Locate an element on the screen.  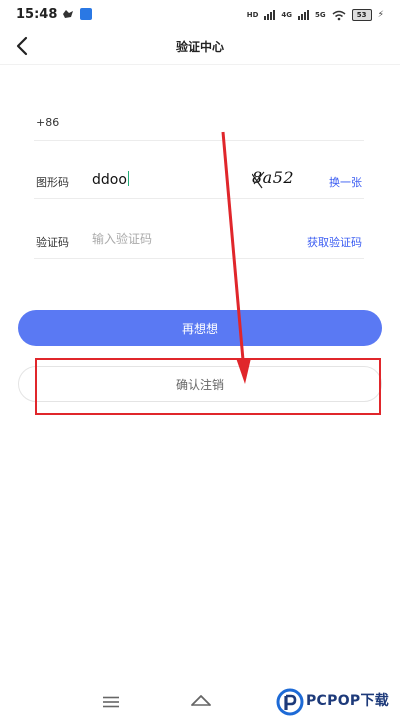
code-input is located at coordinates (187, 239).